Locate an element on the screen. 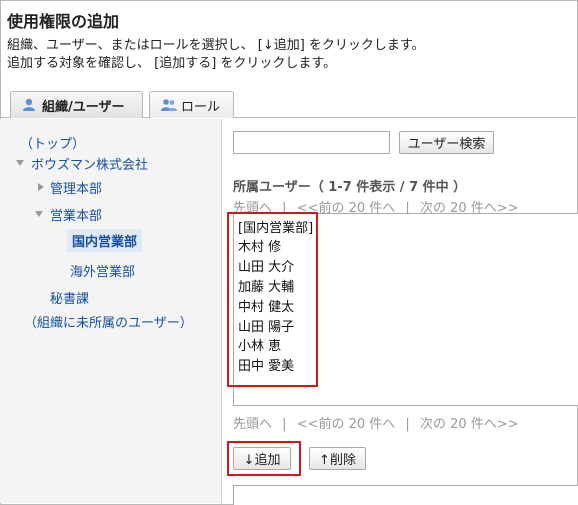  tab-role-label: ロール is located at coordinates (201, 107).